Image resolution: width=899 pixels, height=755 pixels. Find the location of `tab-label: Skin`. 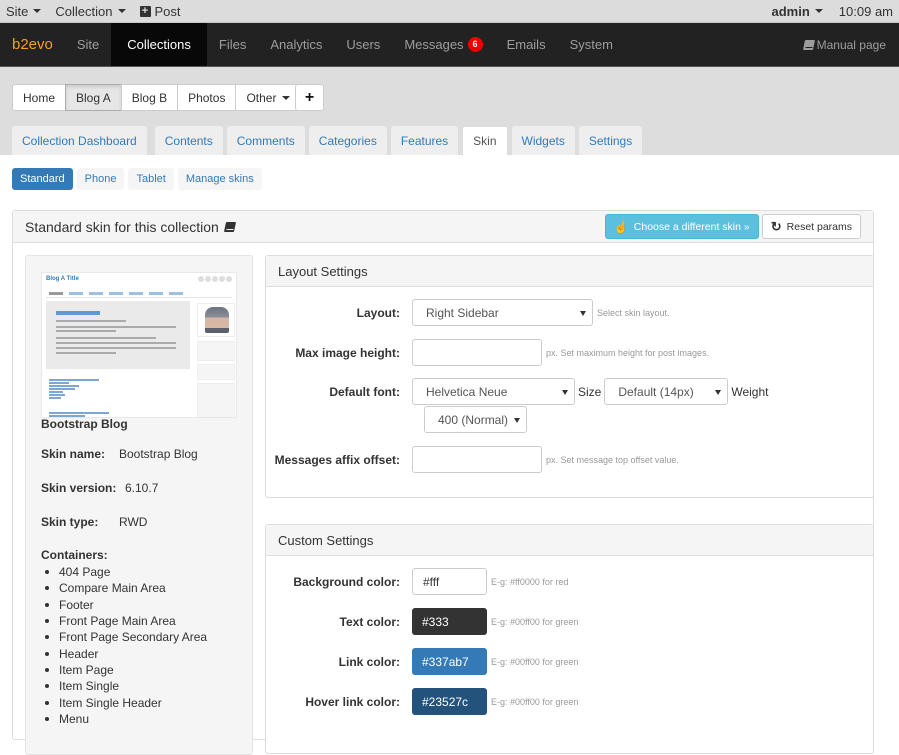

tab-label: Skin is located at coordinates (485, 141).